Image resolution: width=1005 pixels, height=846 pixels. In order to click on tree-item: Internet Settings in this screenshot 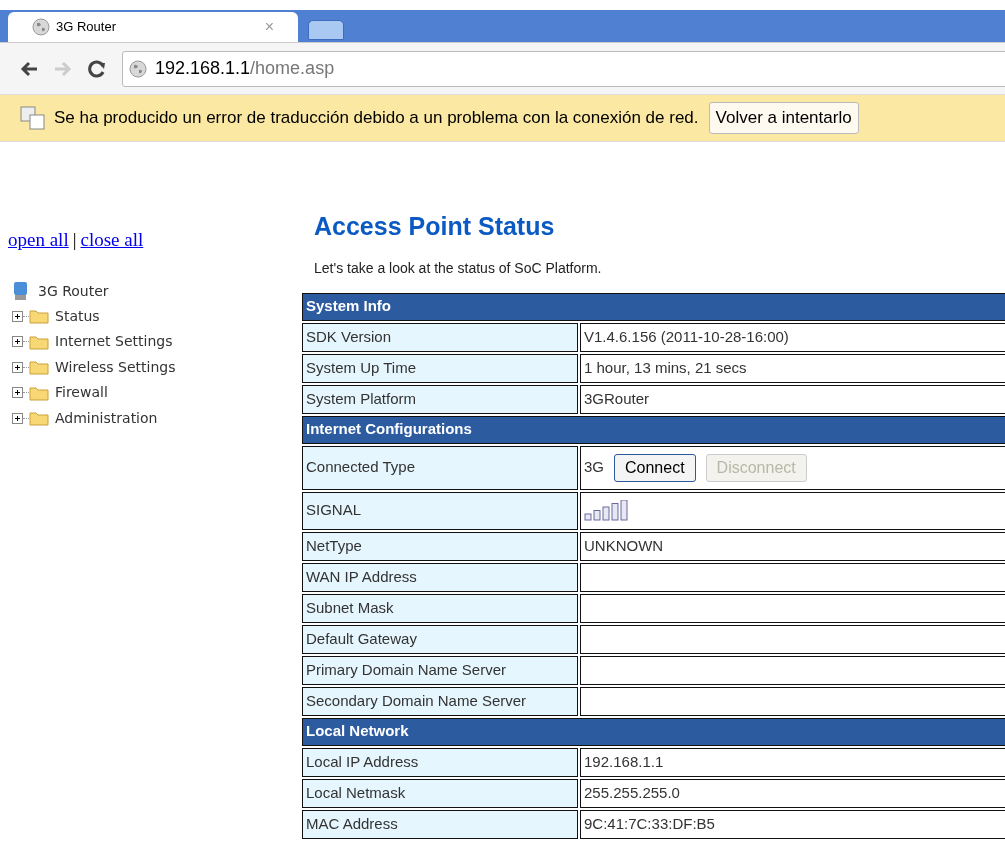, I will do `click(114, 342)`.